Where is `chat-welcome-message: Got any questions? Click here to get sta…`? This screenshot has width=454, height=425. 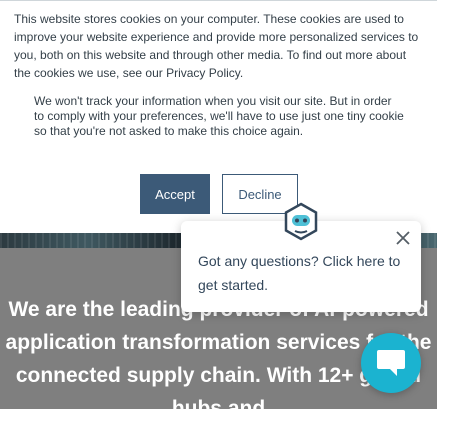
chat-welcome-message: Got any questions? Click here to get sta… is located at coordinates (304, 273).